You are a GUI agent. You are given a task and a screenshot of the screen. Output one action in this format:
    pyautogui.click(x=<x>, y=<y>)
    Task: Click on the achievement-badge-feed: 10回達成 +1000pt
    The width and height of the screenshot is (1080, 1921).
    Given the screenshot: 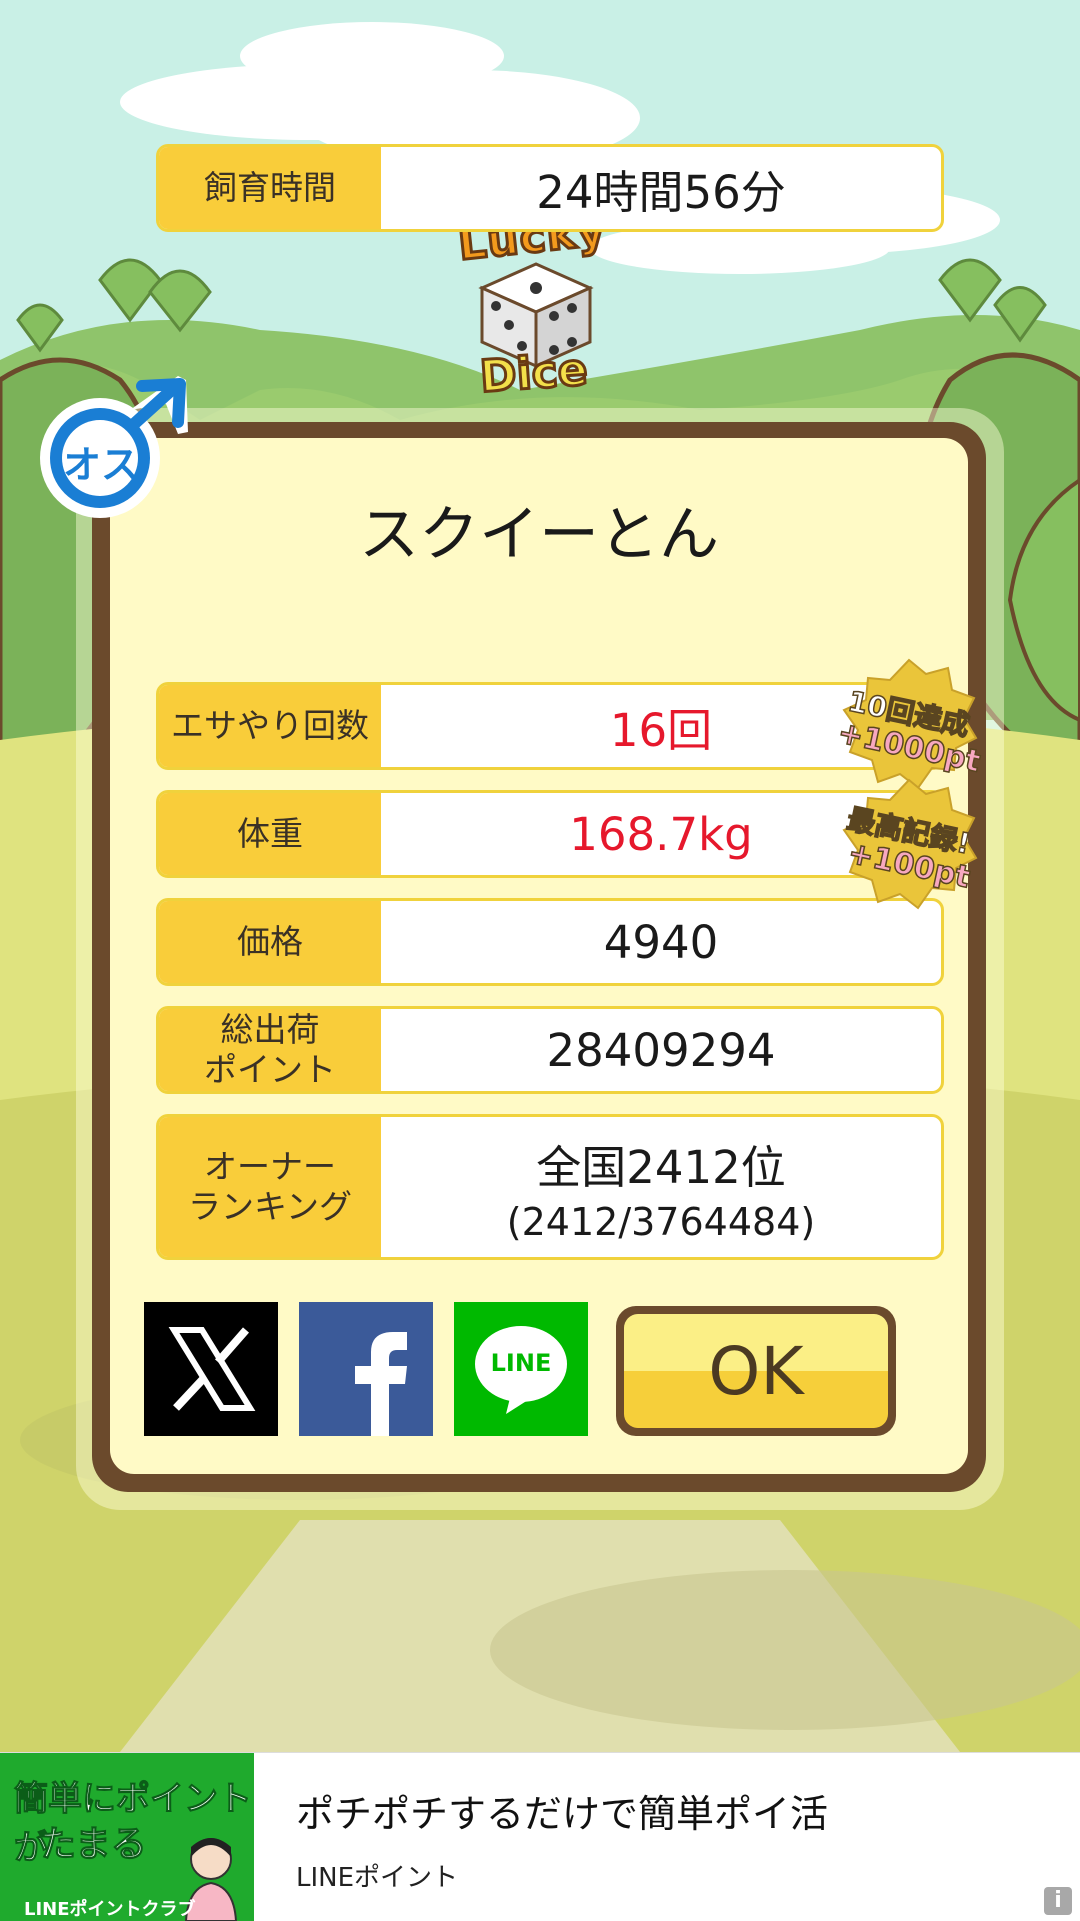 What is the action you would take?
    pyautogui.click(x=909, y=726)
    